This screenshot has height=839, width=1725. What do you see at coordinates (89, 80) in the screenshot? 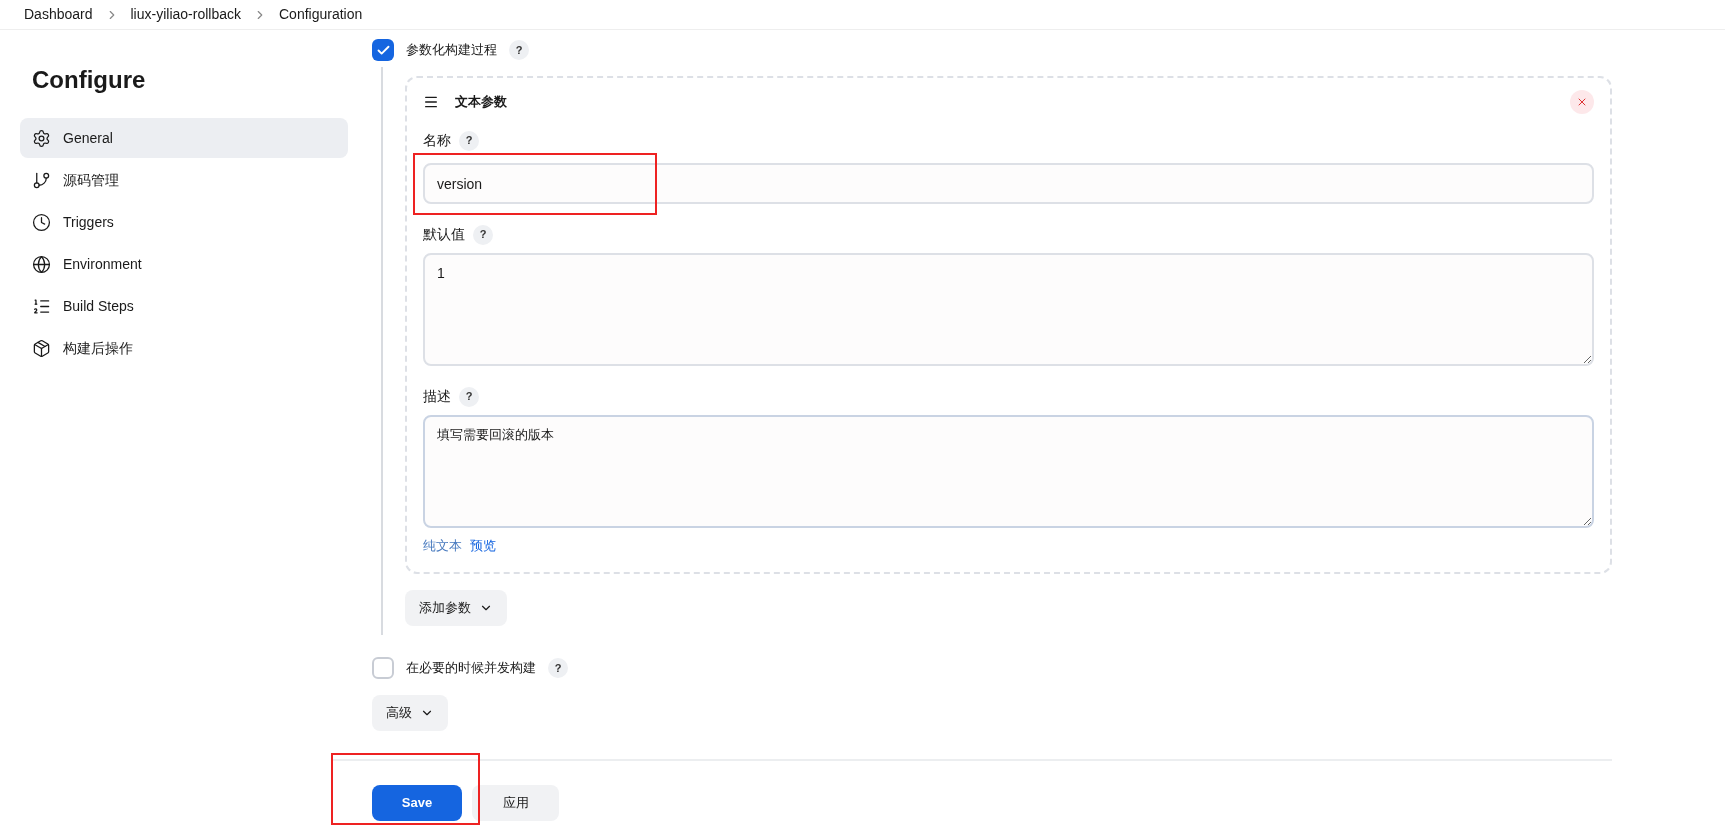
I see `page-title: Configure` at bounding box center [89, 80].